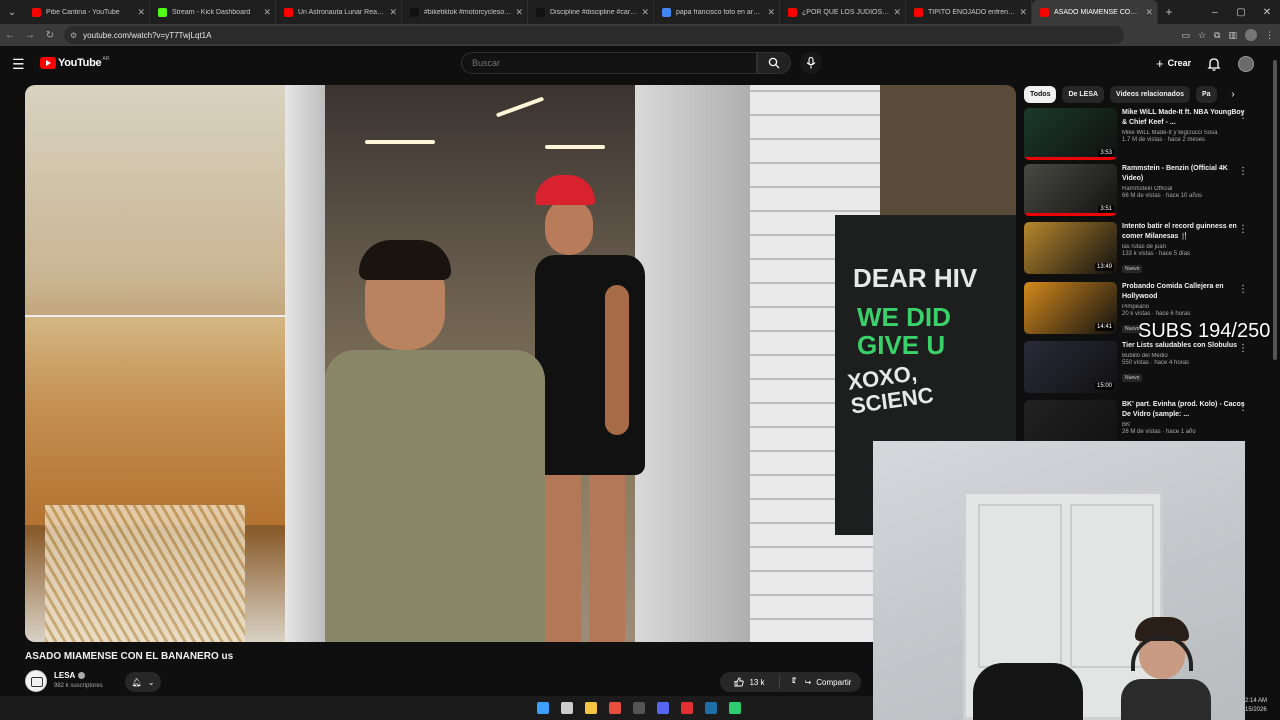  Describe the element at coordinates (1106, 153) in the screenshot. I see `video-duration: 3:53` at that location.